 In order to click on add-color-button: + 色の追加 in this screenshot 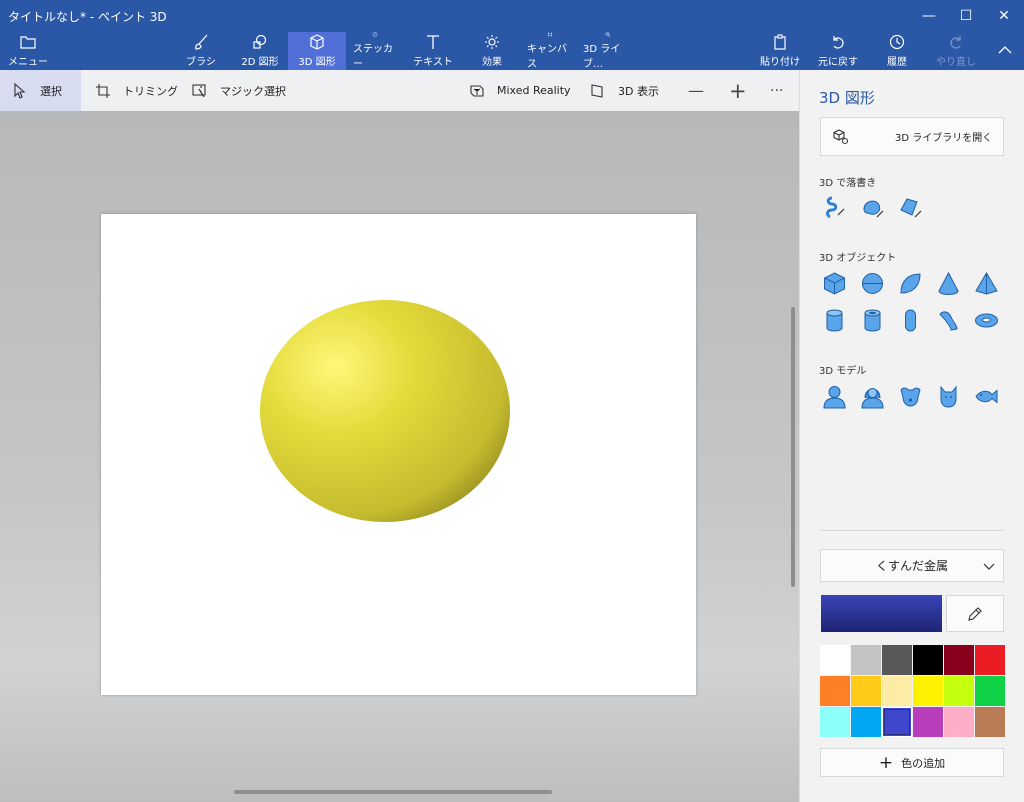, I will do `click(912, 762)`.